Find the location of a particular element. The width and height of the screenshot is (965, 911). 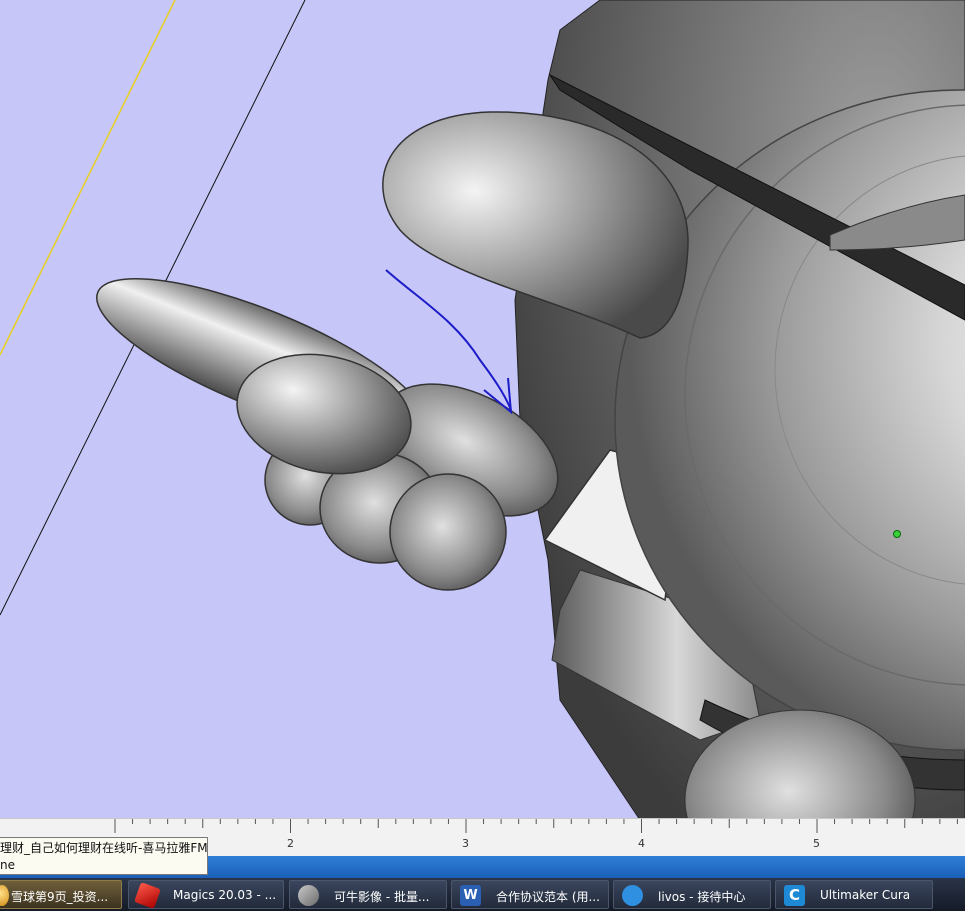

ruler-label: 4 is located at coordinates (641, 843).